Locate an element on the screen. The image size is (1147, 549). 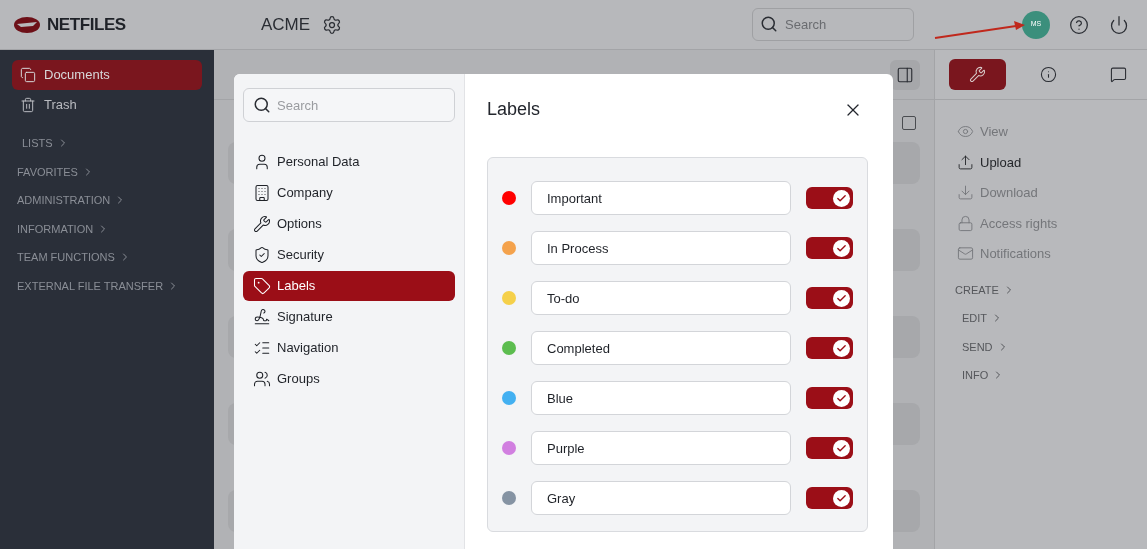
shield-icon is located at coordinates (262, 255).